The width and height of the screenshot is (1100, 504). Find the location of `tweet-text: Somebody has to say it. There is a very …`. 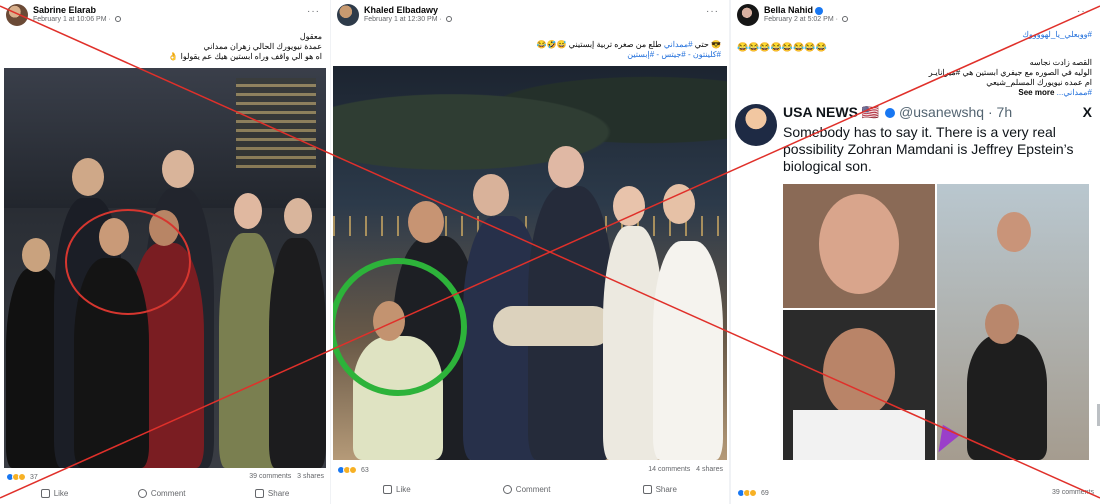

tweet-text: Somebody has to say it. There is a very … is located at coordinates (928, 149).